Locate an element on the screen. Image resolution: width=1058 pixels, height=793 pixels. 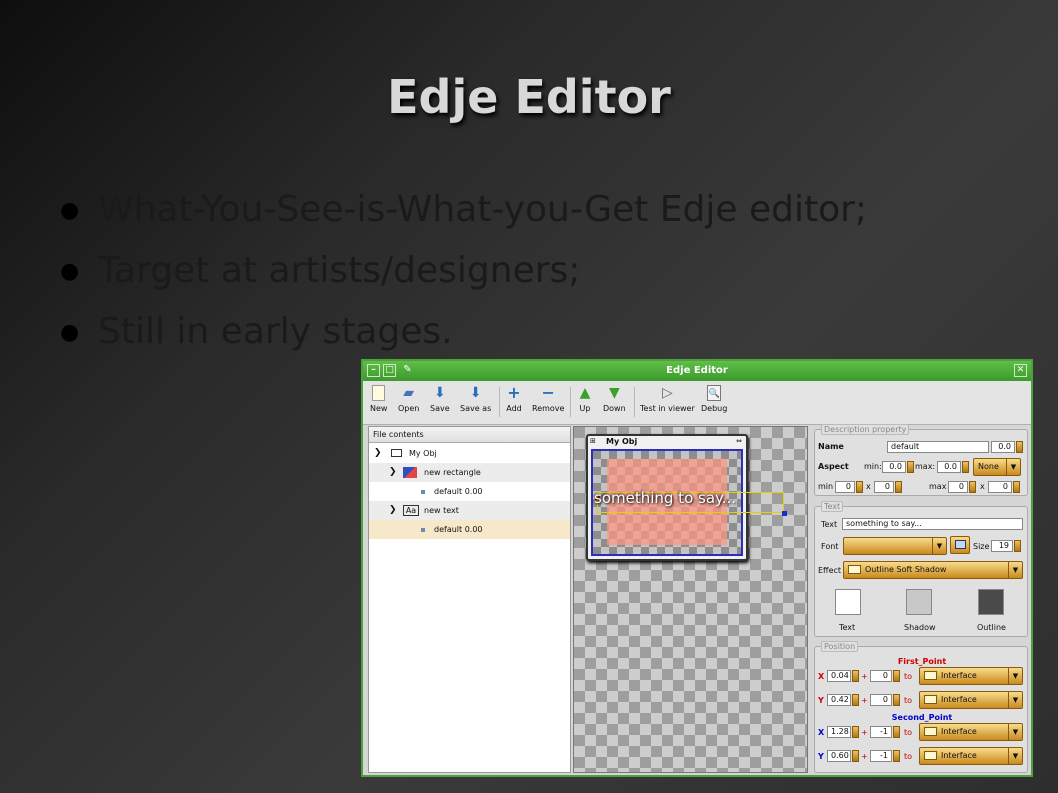
aspect-max-spinner is located at coordinates (965, 467).